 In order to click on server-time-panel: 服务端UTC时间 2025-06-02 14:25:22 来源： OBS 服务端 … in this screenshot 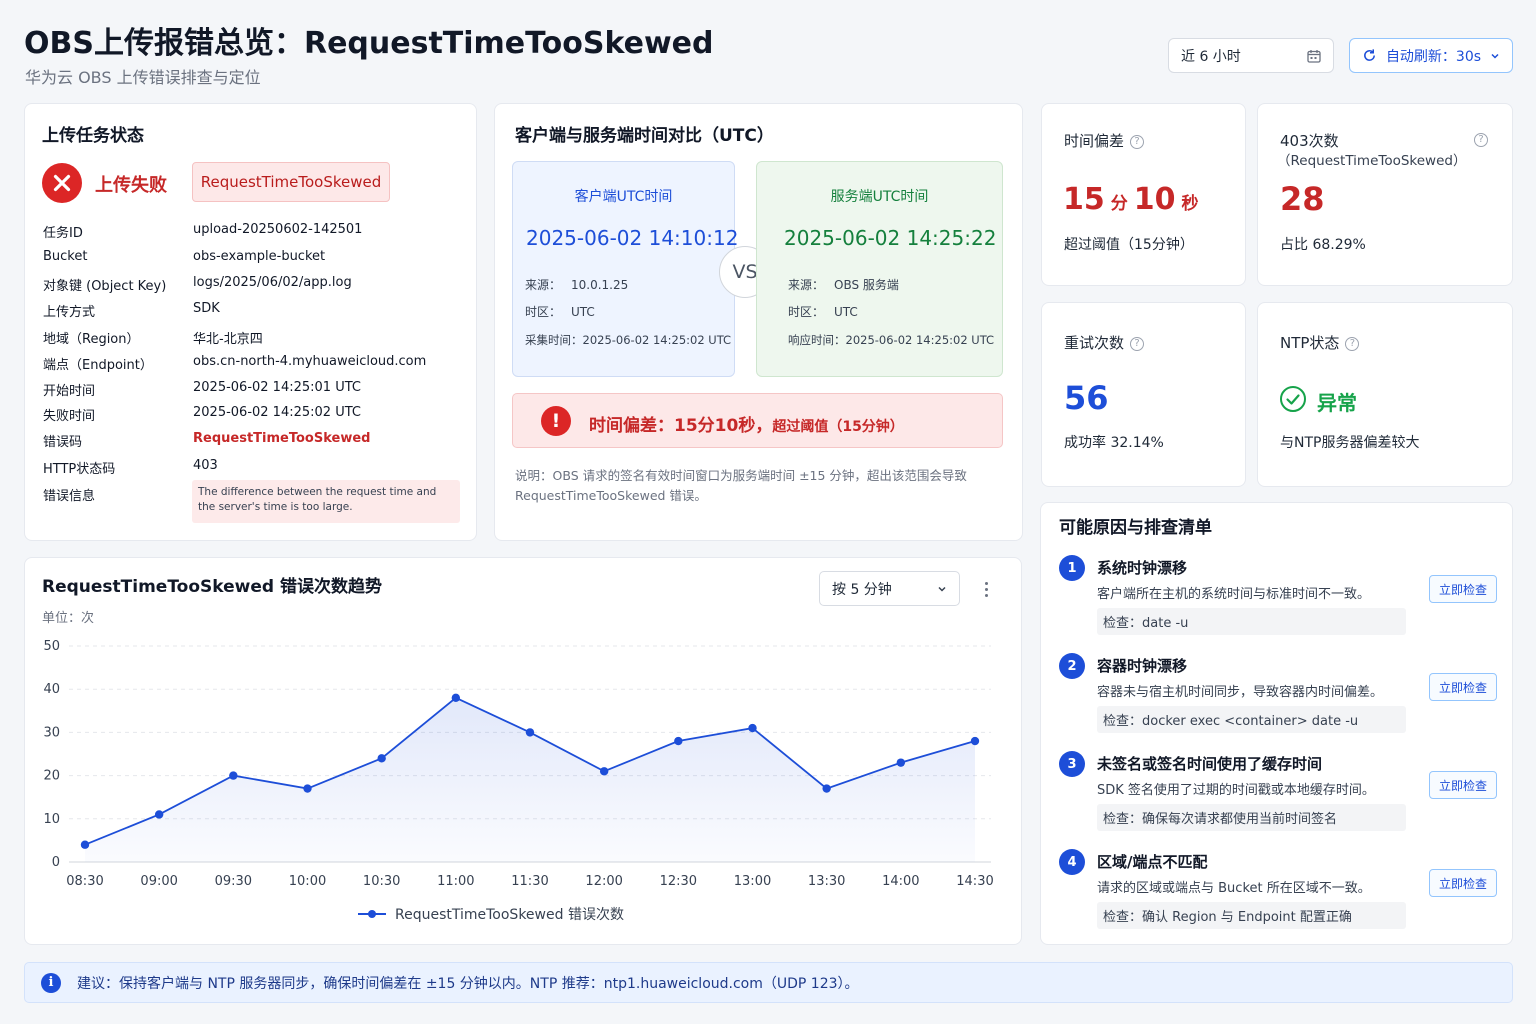, I will do `click(879, 269)`.